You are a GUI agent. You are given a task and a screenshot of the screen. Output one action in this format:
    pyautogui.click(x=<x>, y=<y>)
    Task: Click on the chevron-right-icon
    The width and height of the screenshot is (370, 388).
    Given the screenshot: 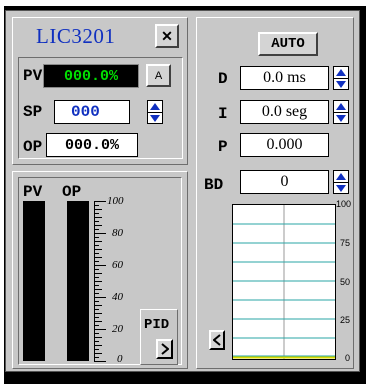 What is the action you would take?
    pyautogui.click(x=164, y=349)
    